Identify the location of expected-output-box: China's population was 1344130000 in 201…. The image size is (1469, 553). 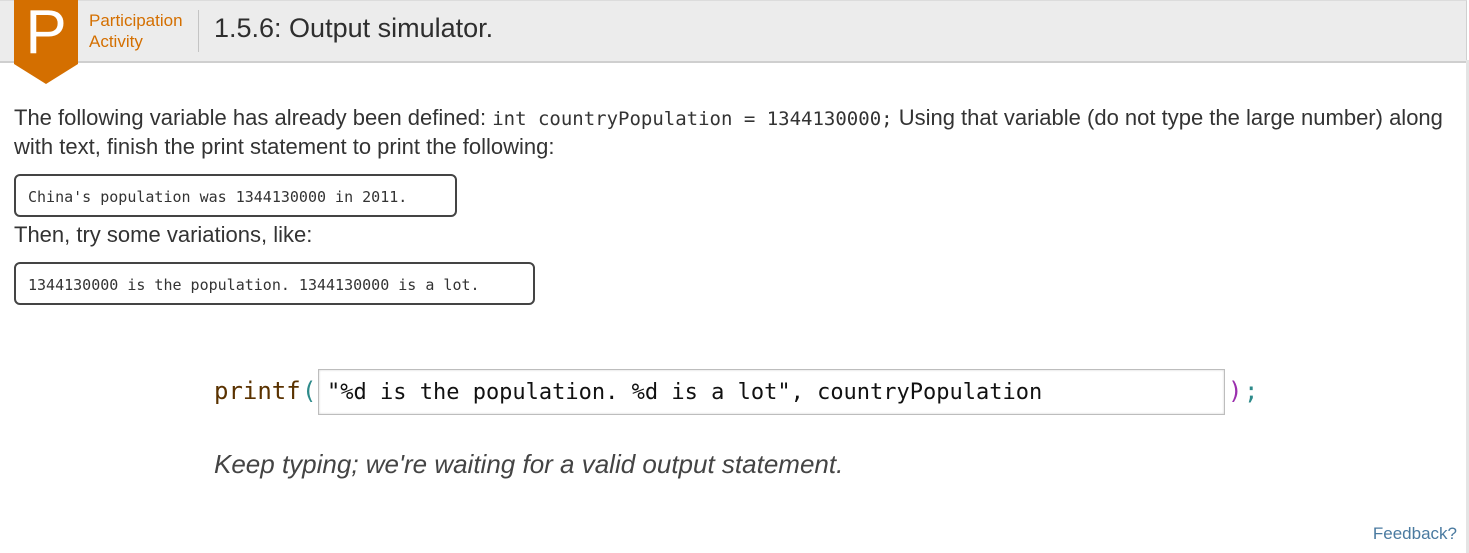
(235, 195).